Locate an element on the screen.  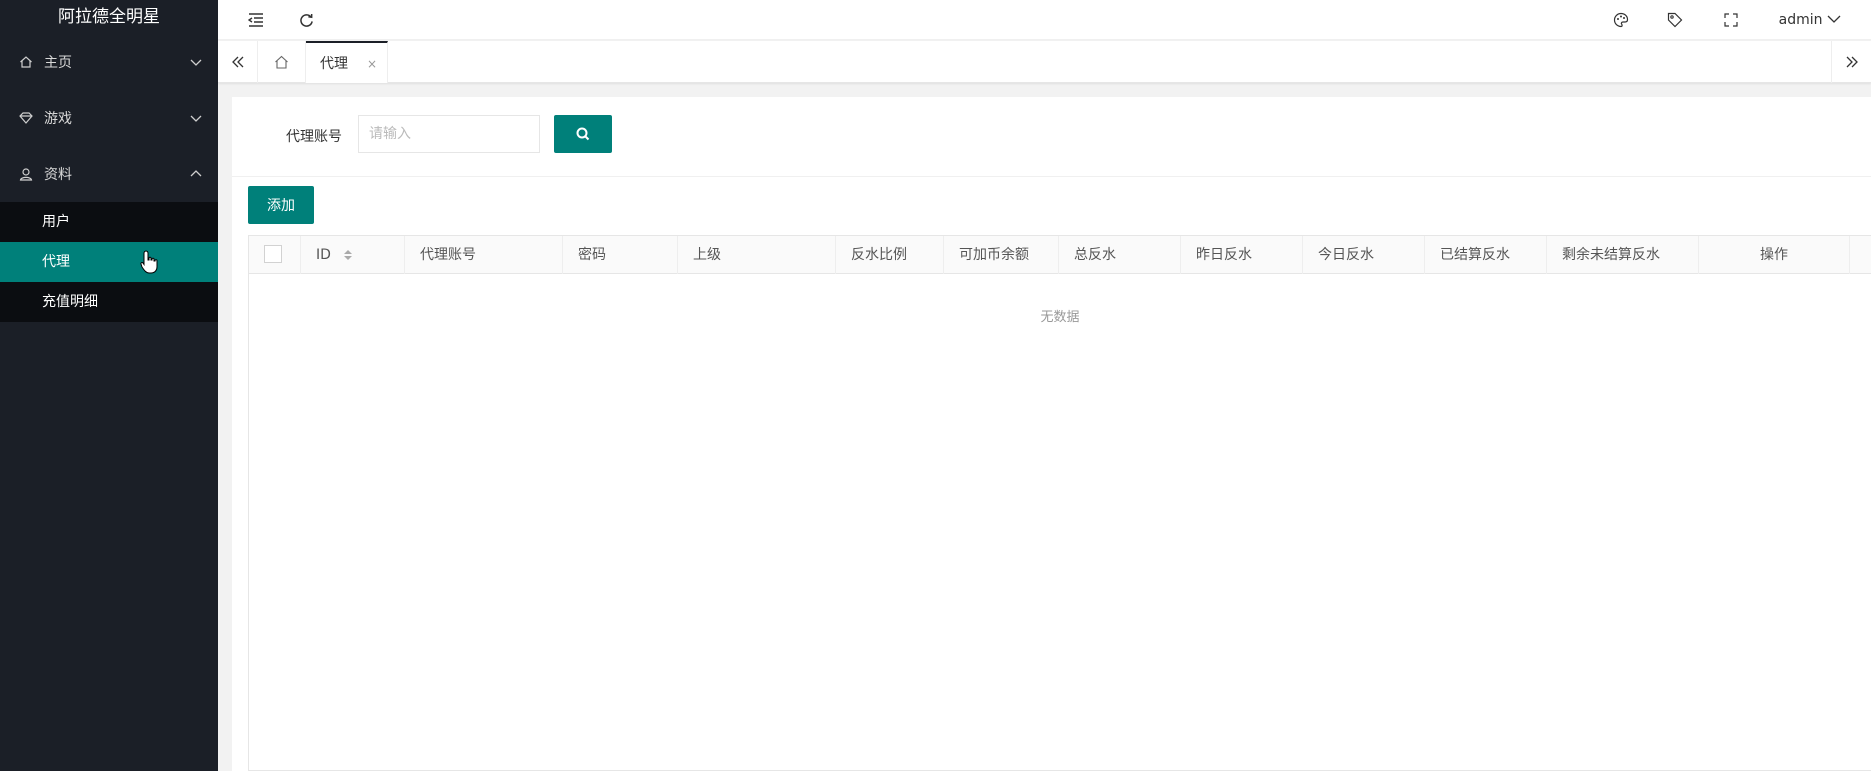
column-header-id: ID is located at coordinates (353, 255).